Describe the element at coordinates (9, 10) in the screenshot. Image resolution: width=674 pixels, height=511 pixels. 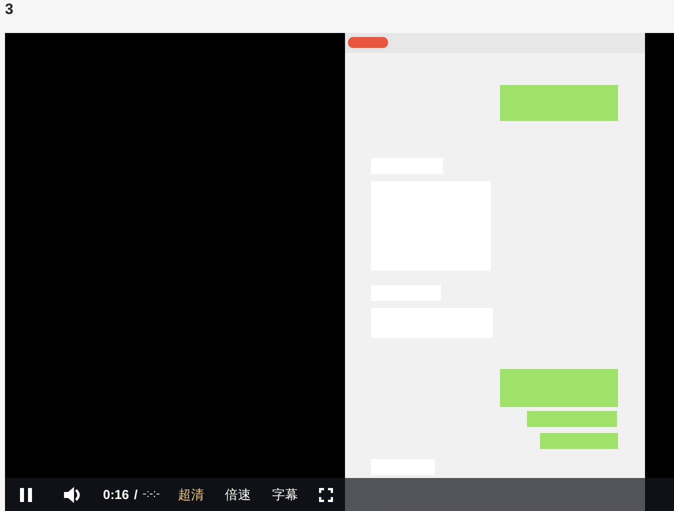
I see `page-heading: 3` at that location.